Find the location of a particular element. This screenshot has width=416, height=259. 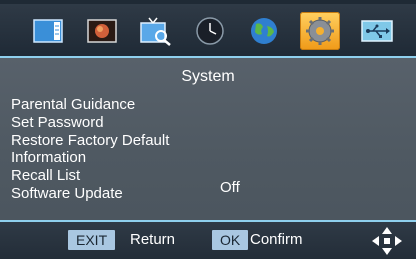

time-icon is located at coordinates (210, 31).